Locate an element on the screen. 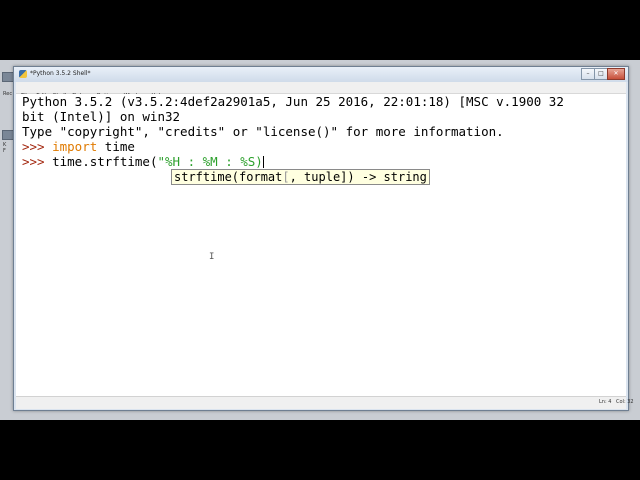  shell-input-line: >>> import time is located at coordinates (78, 146).